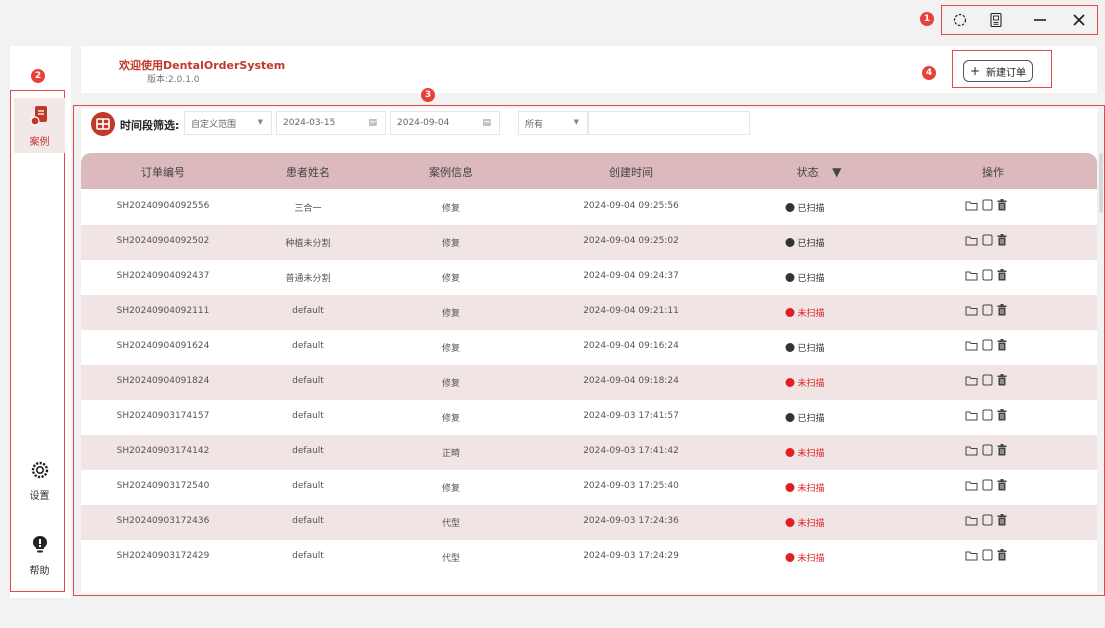 The height and width of the screenshot is (628, 1105). Describe the element at coordinates (202, 65) in the screenshot. I see `welcome-title: 欢迎使用DentalOrderSystem` at that location.